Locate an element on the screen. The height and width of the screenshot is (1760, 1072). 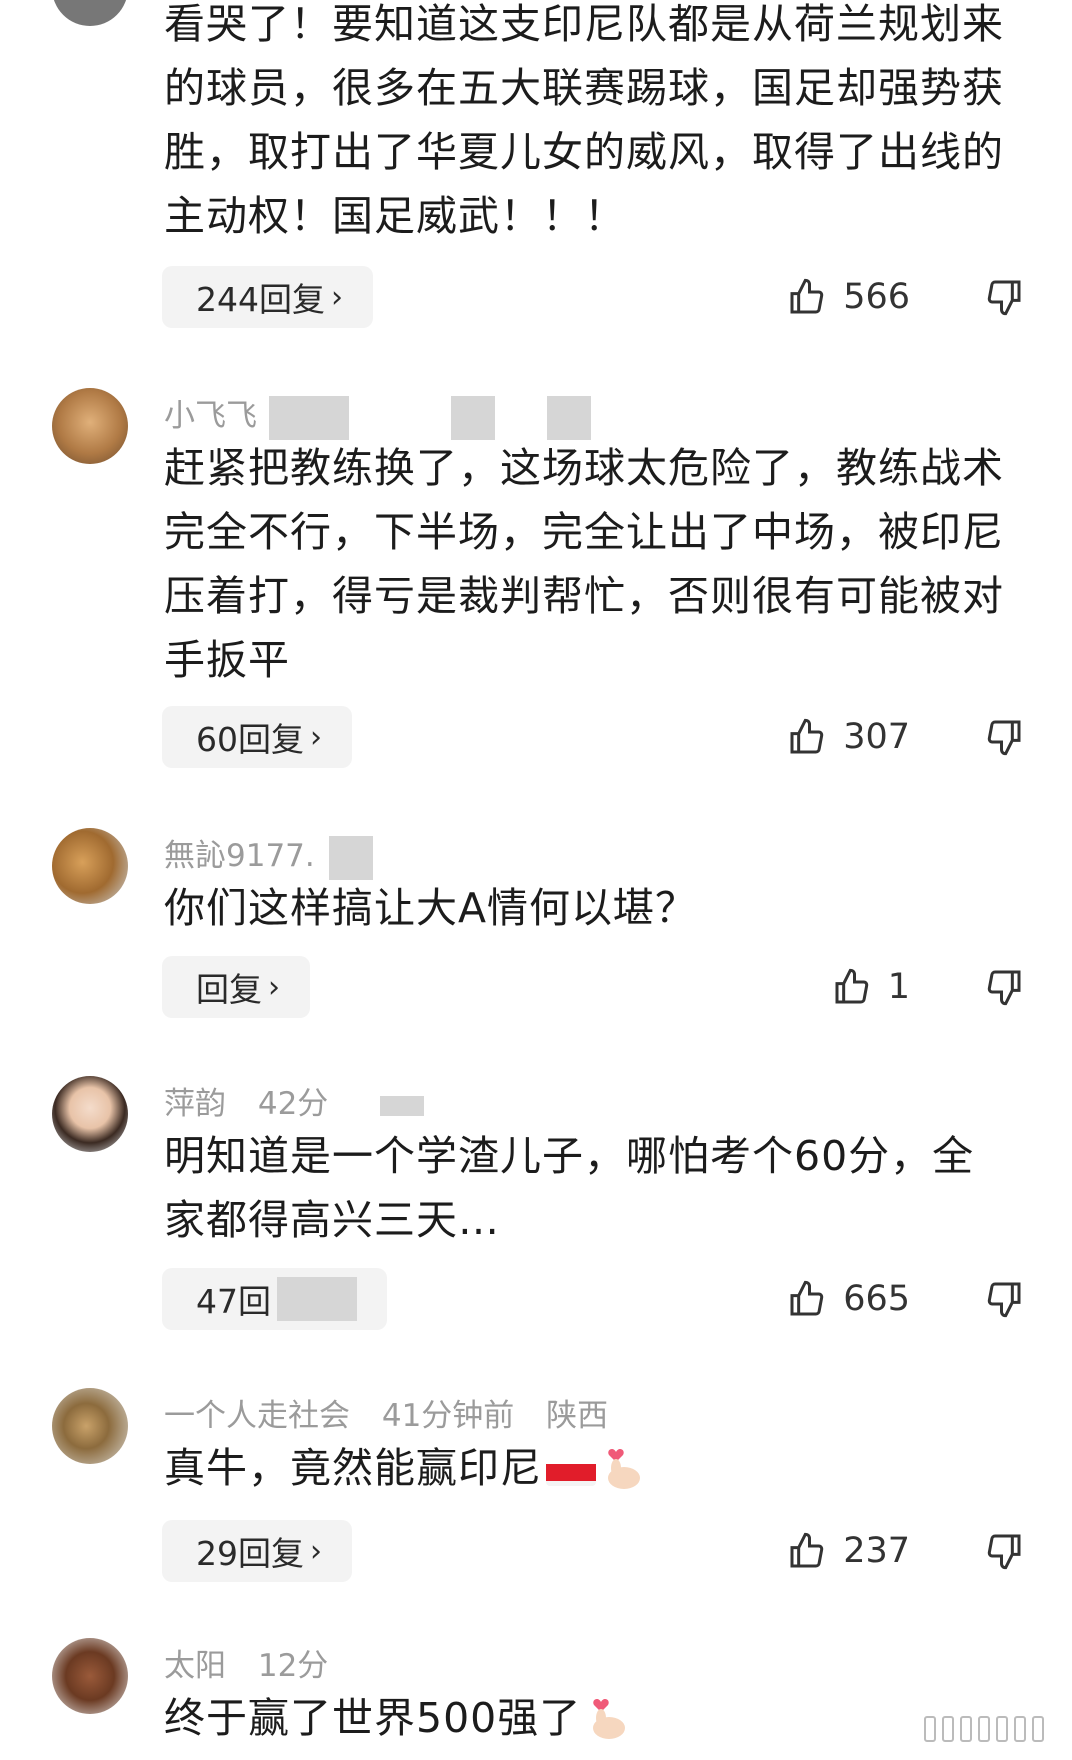
reply-label: 47回 is located at coordinates (233, 1301).